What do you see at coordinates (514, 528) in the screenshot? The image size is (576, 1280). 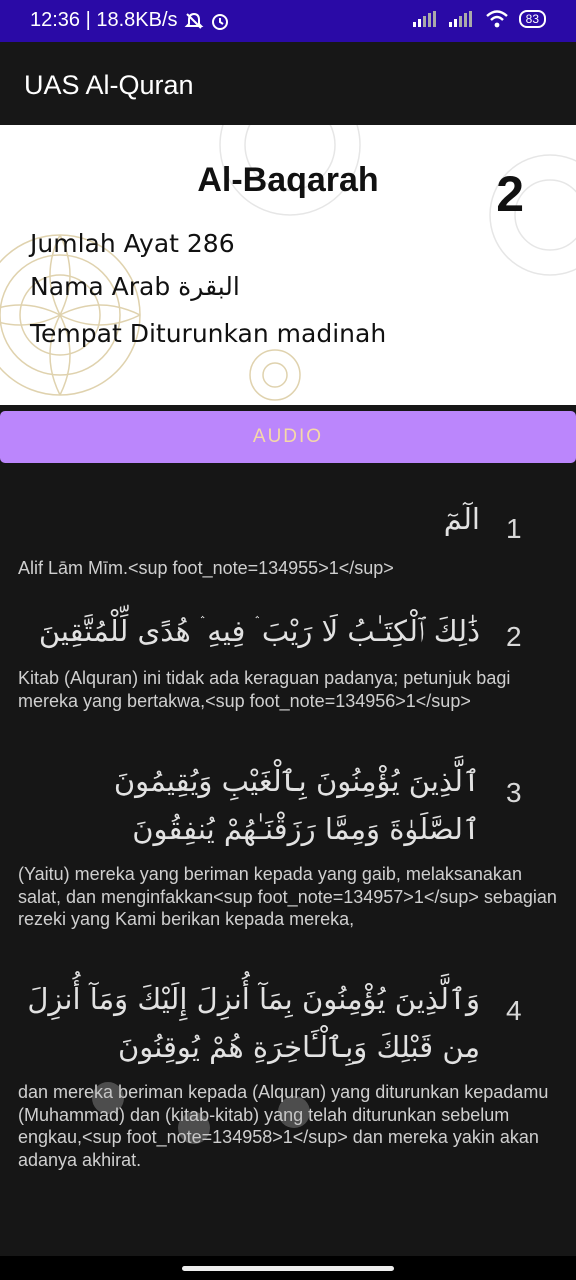 I see `ayah-number: 1` at bounding box center [514, 528].